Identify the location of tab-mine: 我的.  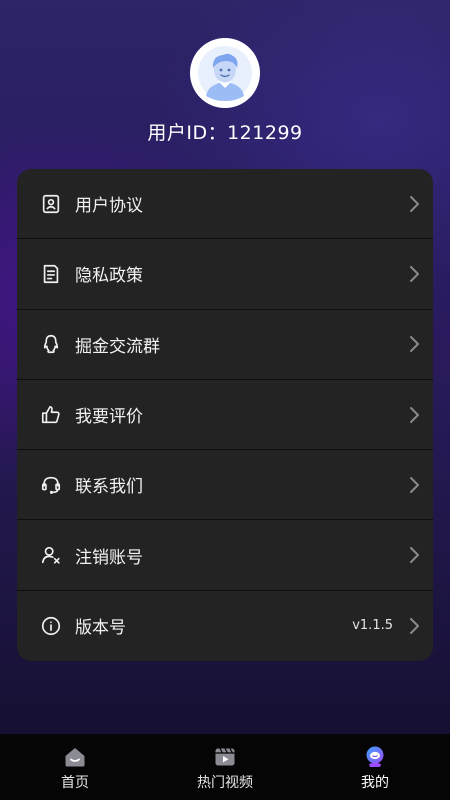
(375, 767).